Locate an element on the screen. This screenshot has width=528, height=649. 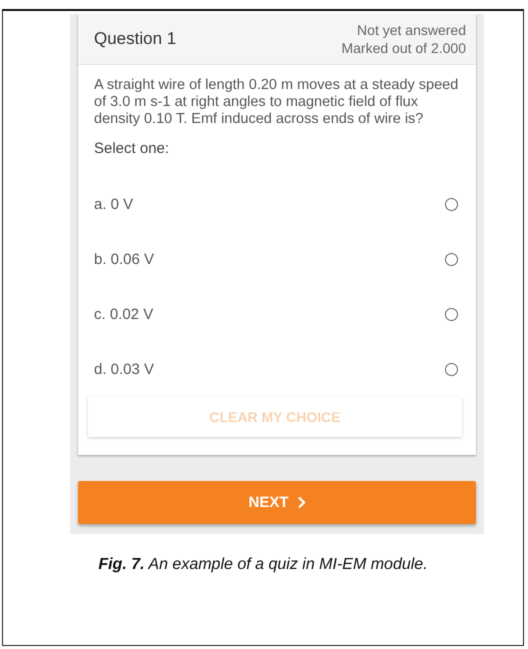
question-text: A straight wire of length 0.20 m moves at a steady speed of 3.0 m s-1 at right angles to magnetic field of flux density 0.10 T. Emf induced across ends of wire is? is located at coordinates (277, 102).